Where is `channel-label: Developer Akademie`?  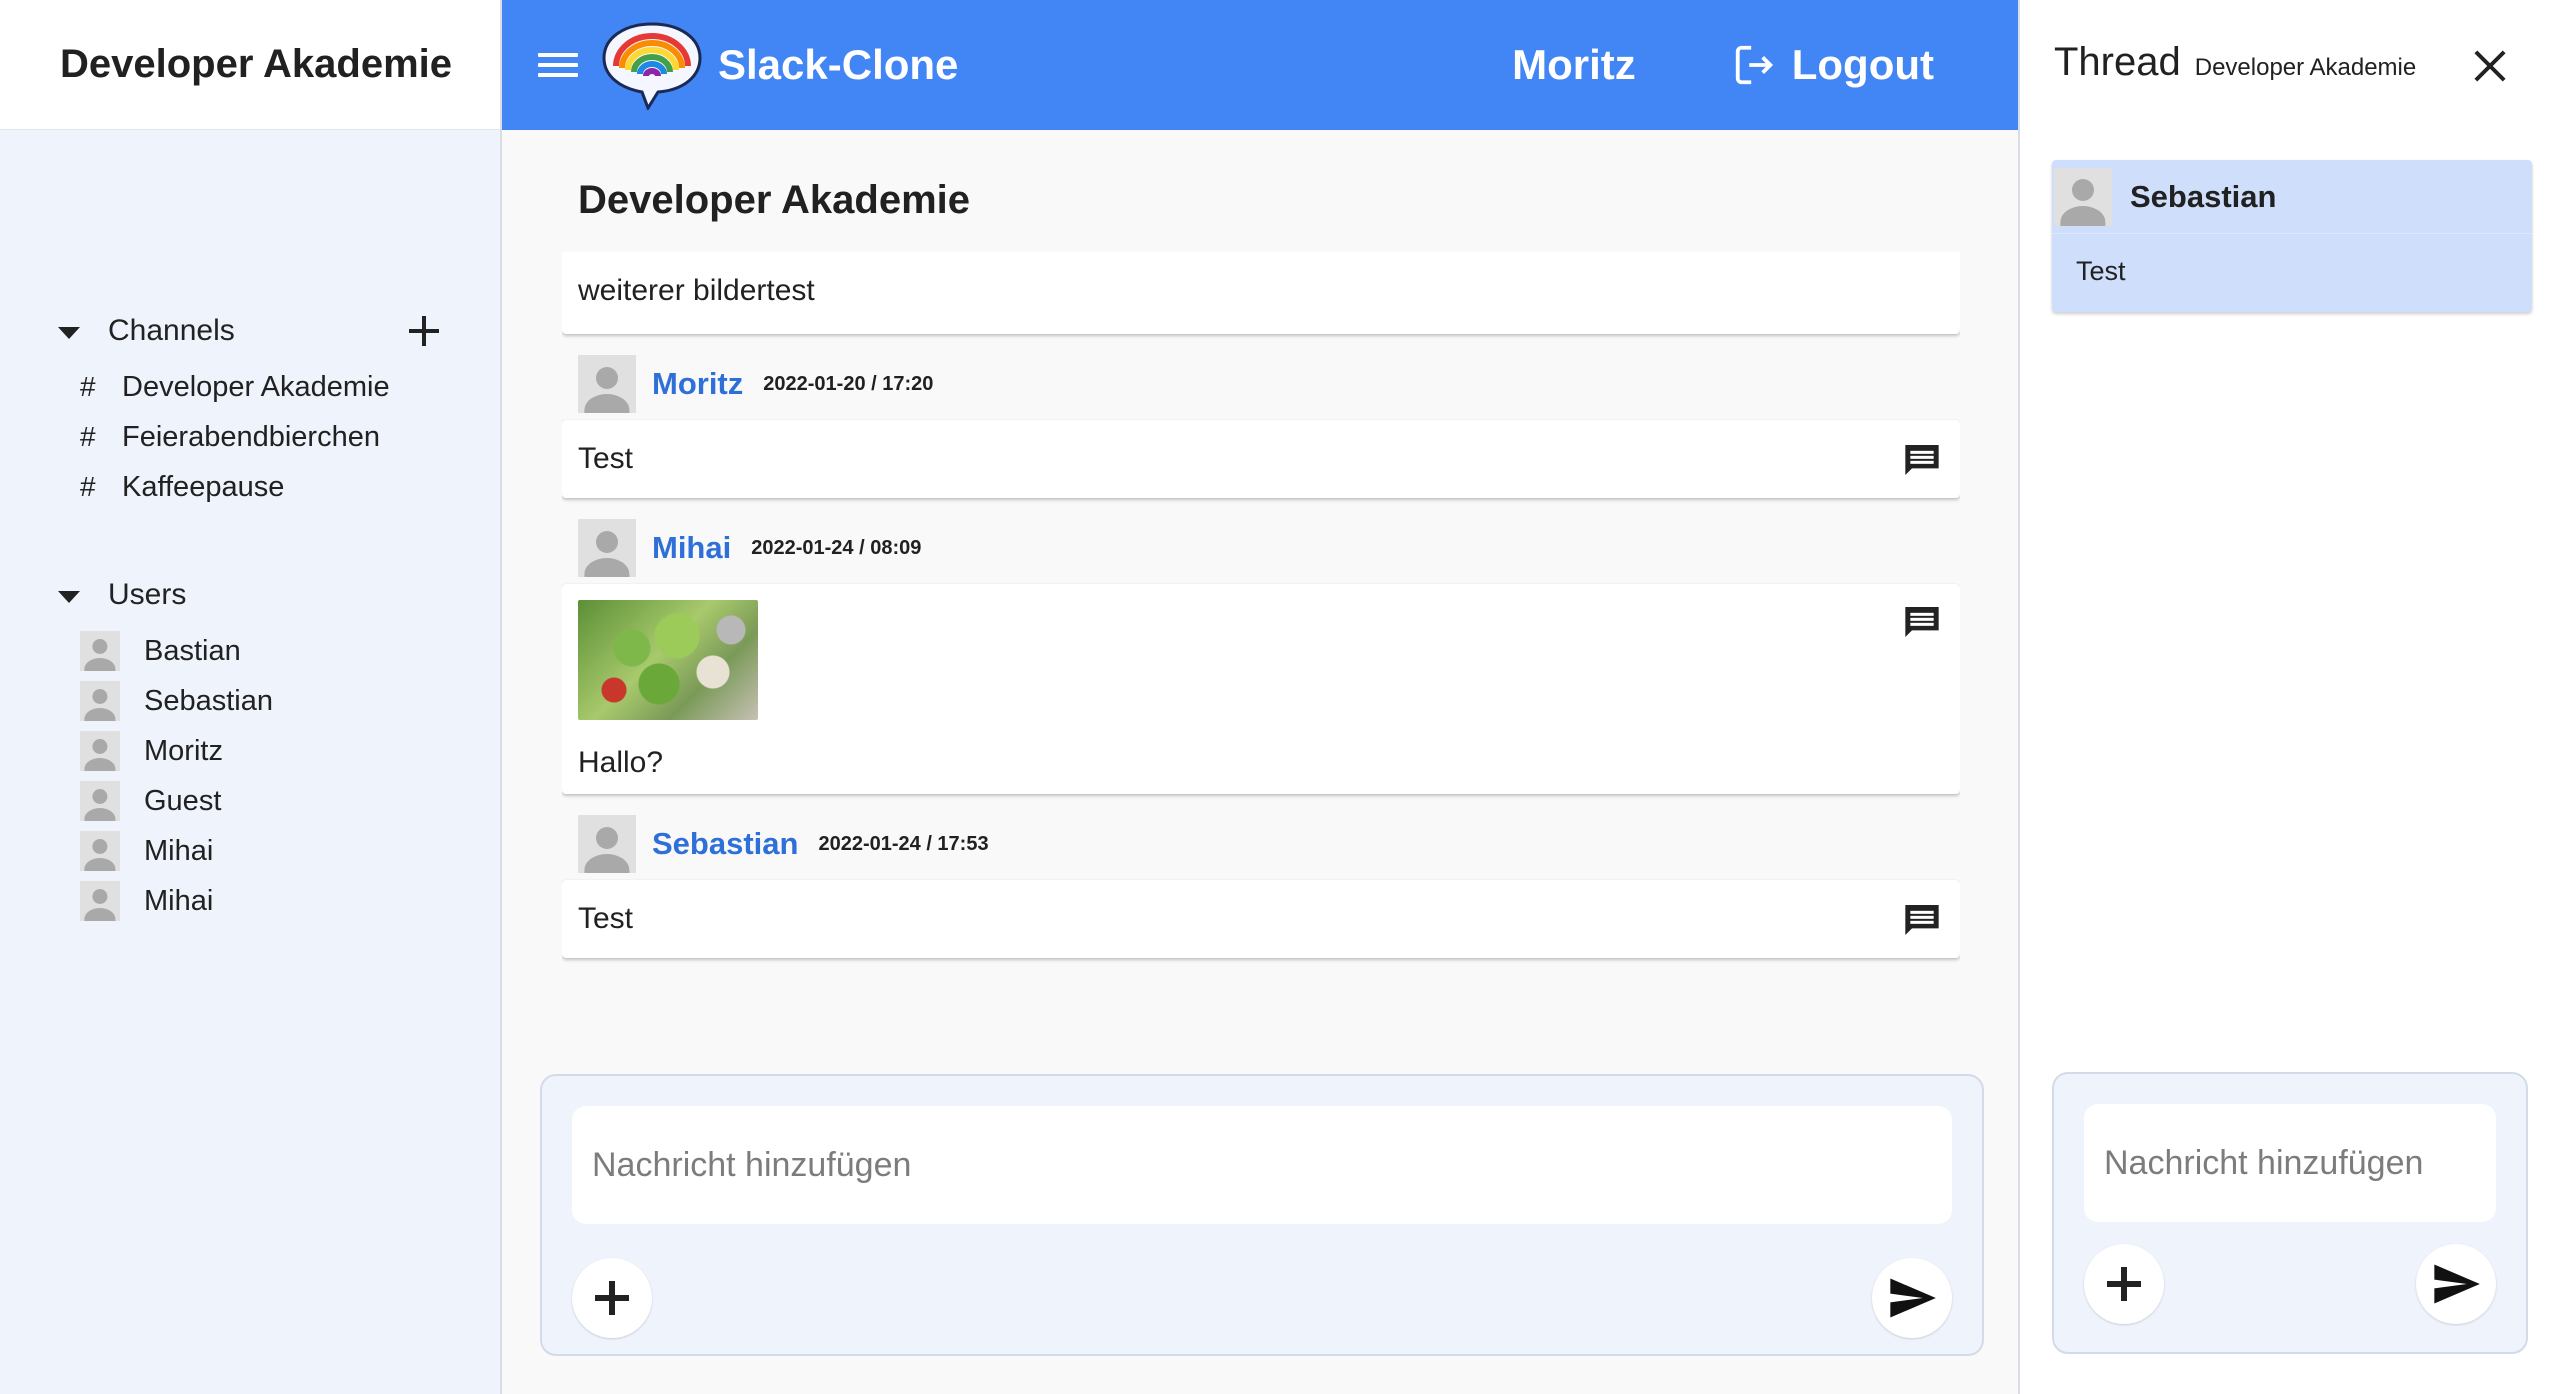 channel-label: Developer Akademie is located at coordinates (256, 386).